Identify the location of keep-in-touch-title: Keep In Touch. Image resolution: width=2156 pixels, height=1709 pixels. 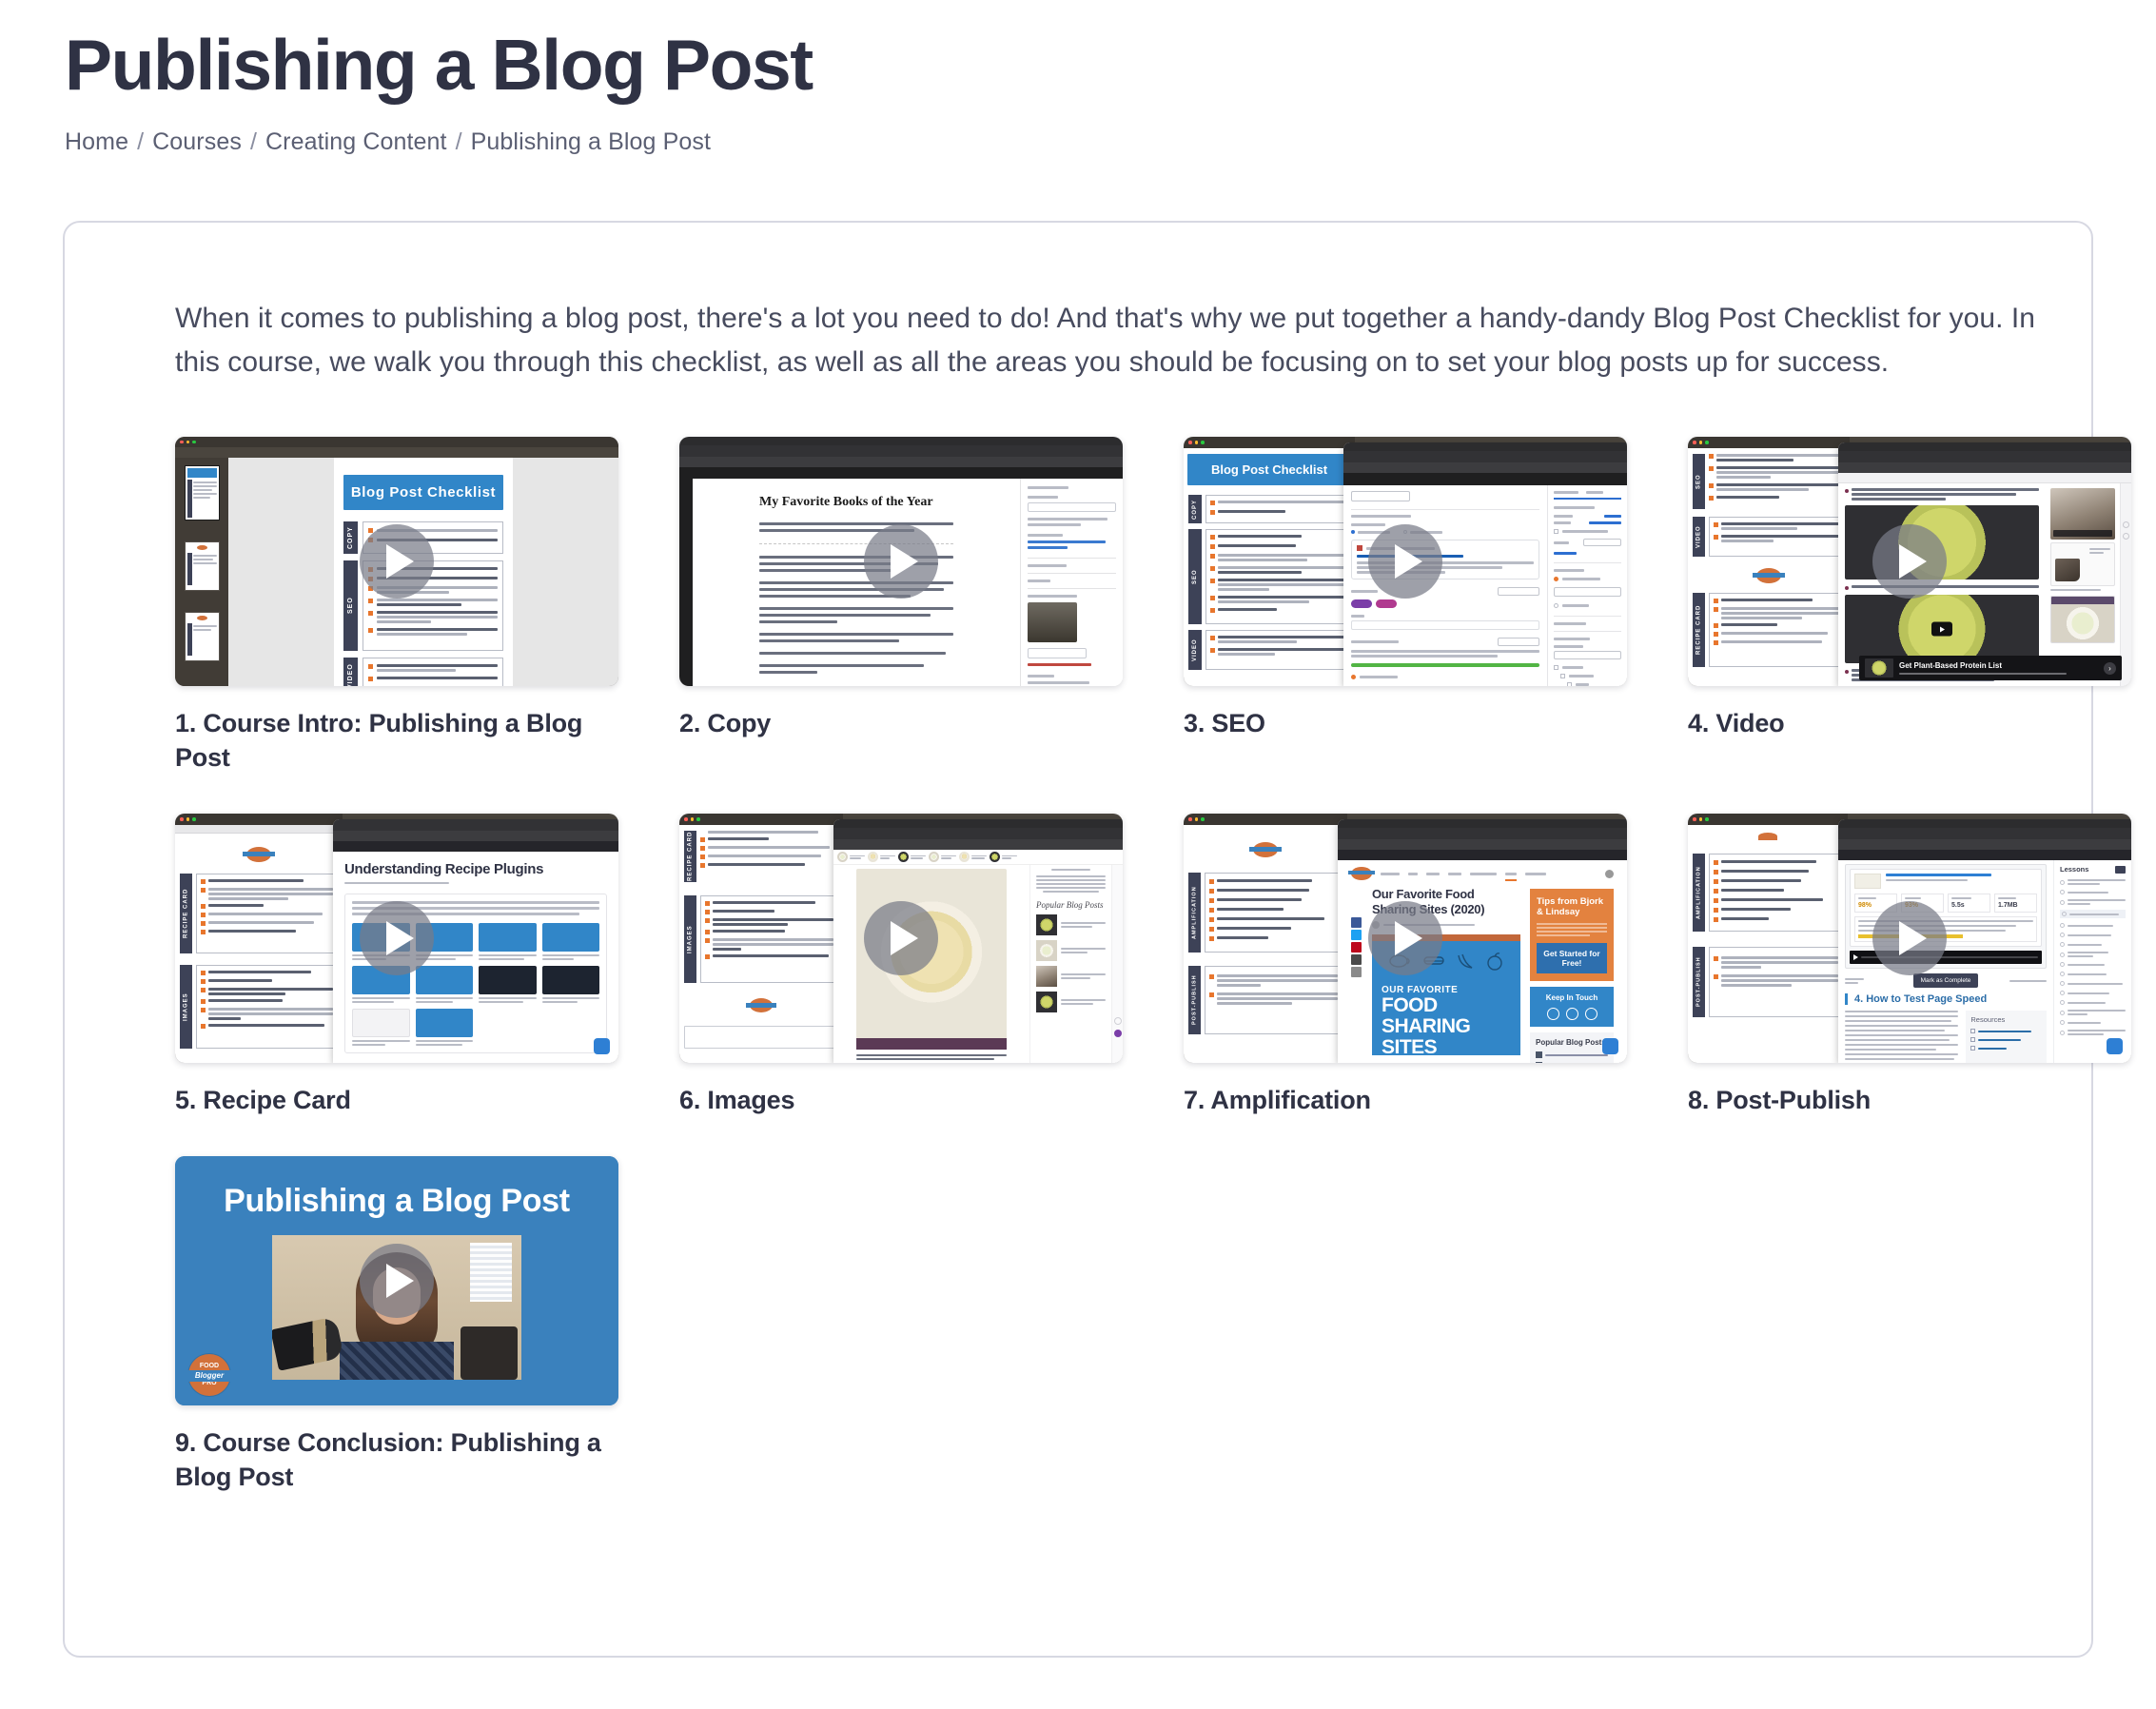
(1571, 998).